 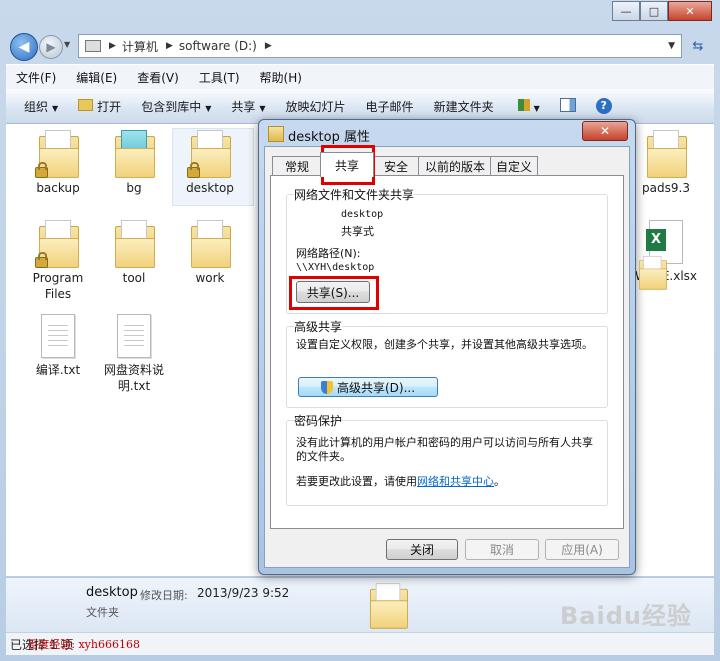 What do you see at coordinates (140, 46) in the screenshot?
I see `breadcrumb-computer: 计算机` at bounding box center [140, 46].